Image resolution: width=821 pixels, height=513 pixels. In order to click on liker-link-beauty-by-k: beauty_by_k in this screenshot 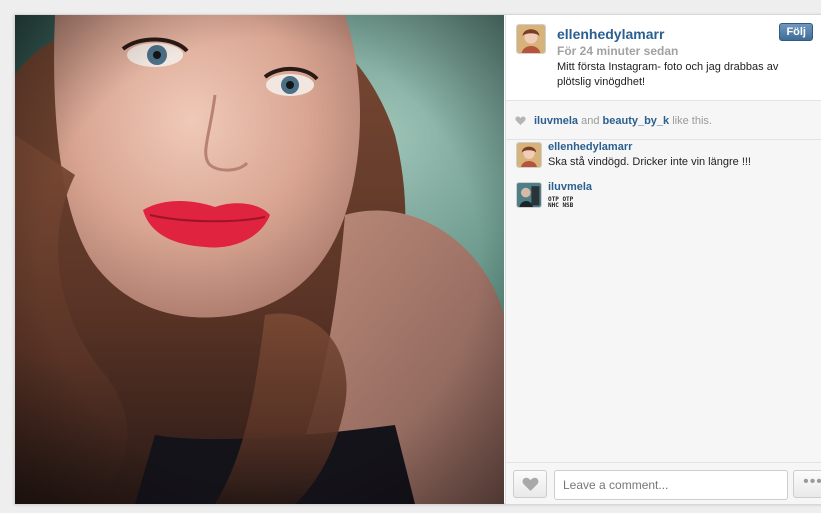, I will do `click(636, 121)`.